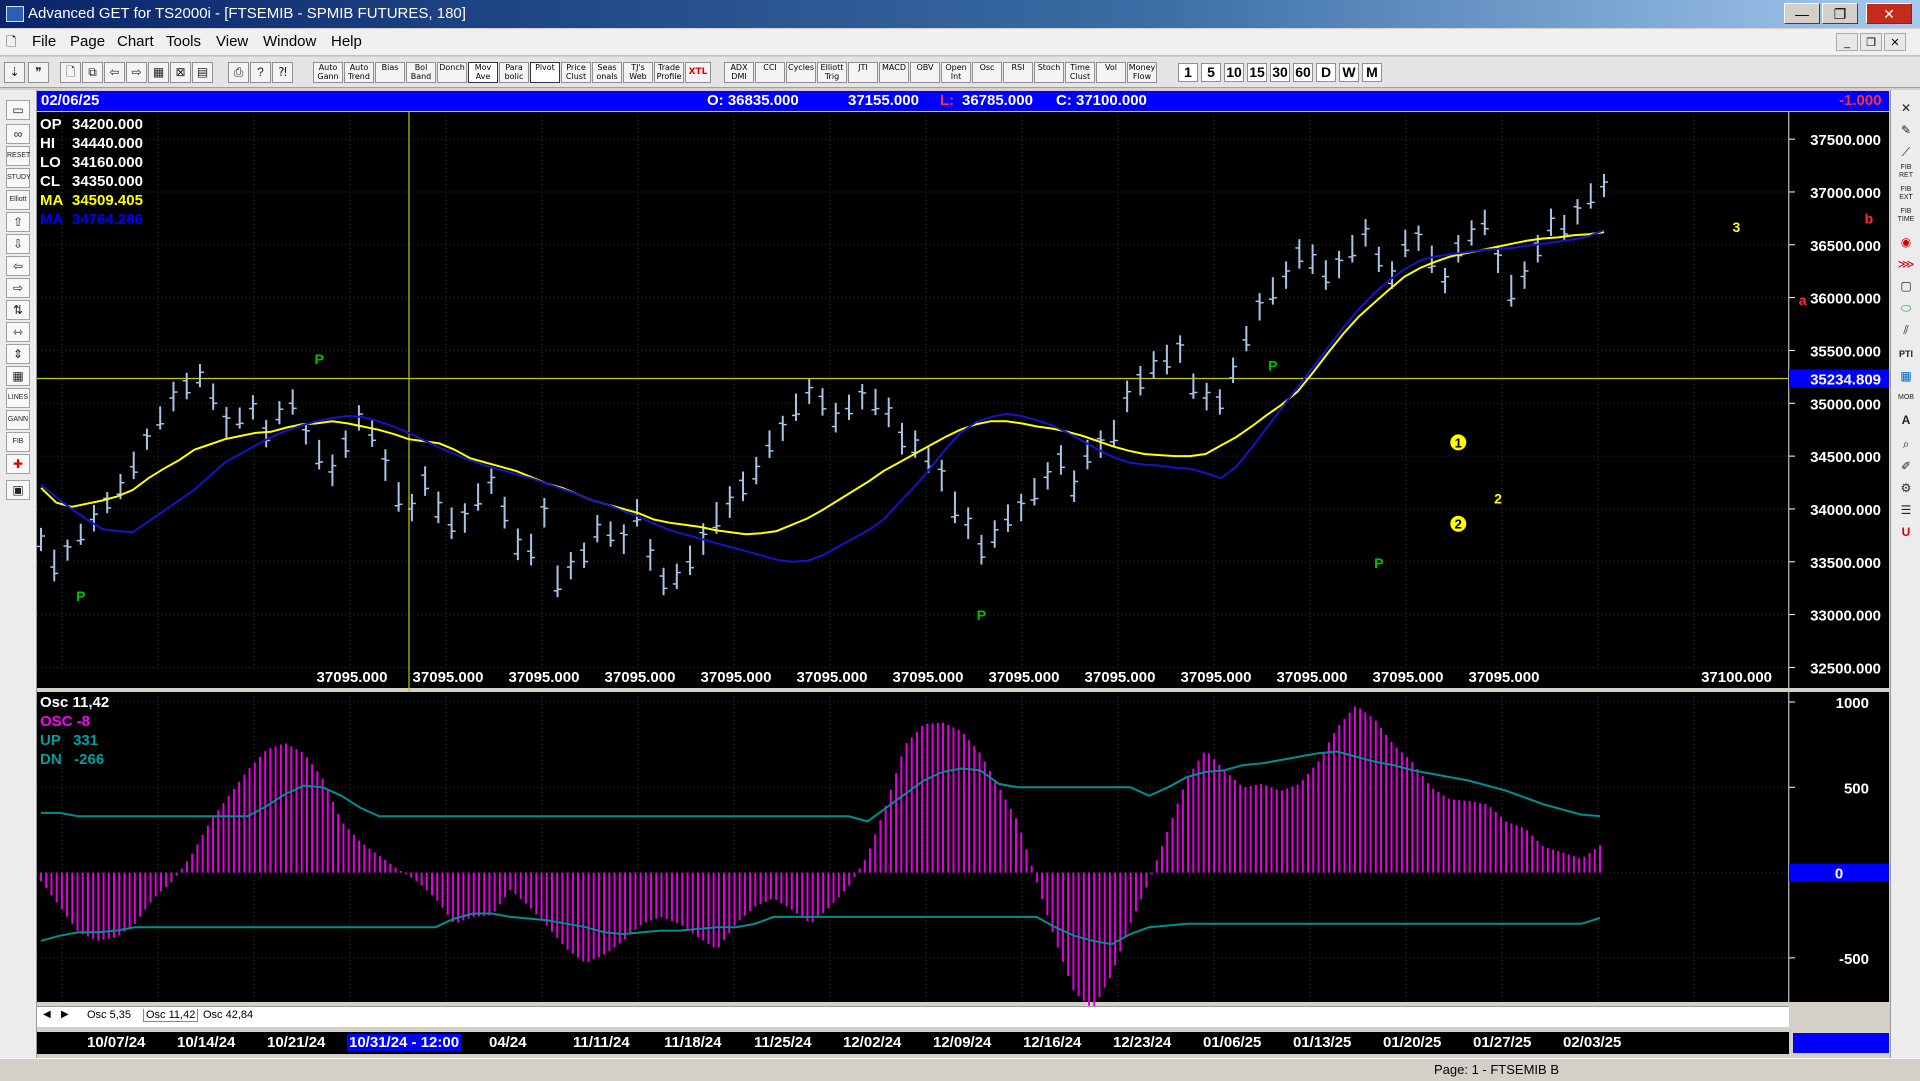 The width and height of the screenshot is (1920, 1081). What do you see at coordinates (1871, 42) in the screenshot?
I see `mdi-restore-button: ❐` at bounding box center [1871, 42].